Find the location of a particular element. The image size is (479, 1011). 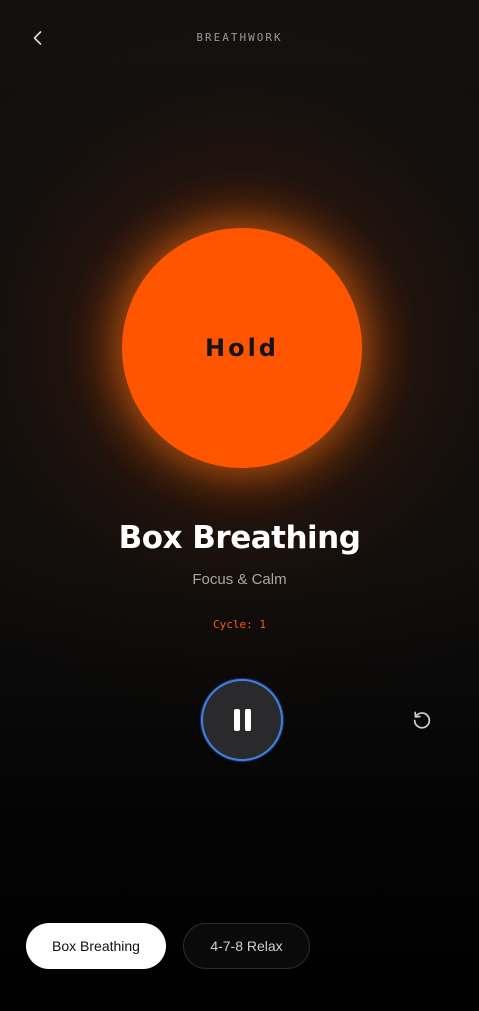

header: BREATHWORK is located at coordinates (239, 39).